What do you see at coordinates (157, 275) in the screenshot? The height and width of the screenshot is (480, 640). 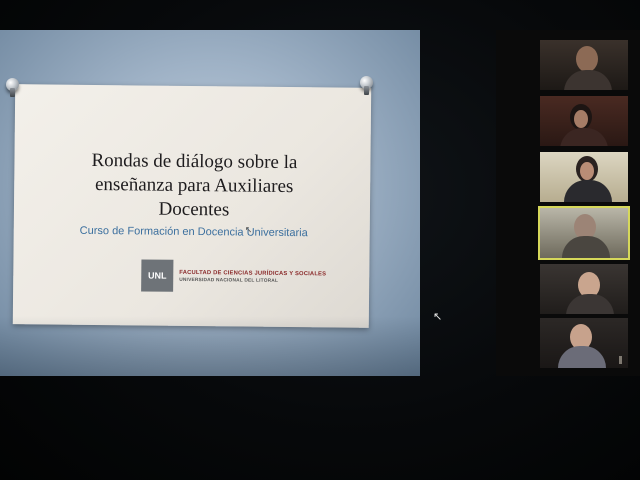 I see `unl-logo-mark: UNL` at bounding box center [157, 275].